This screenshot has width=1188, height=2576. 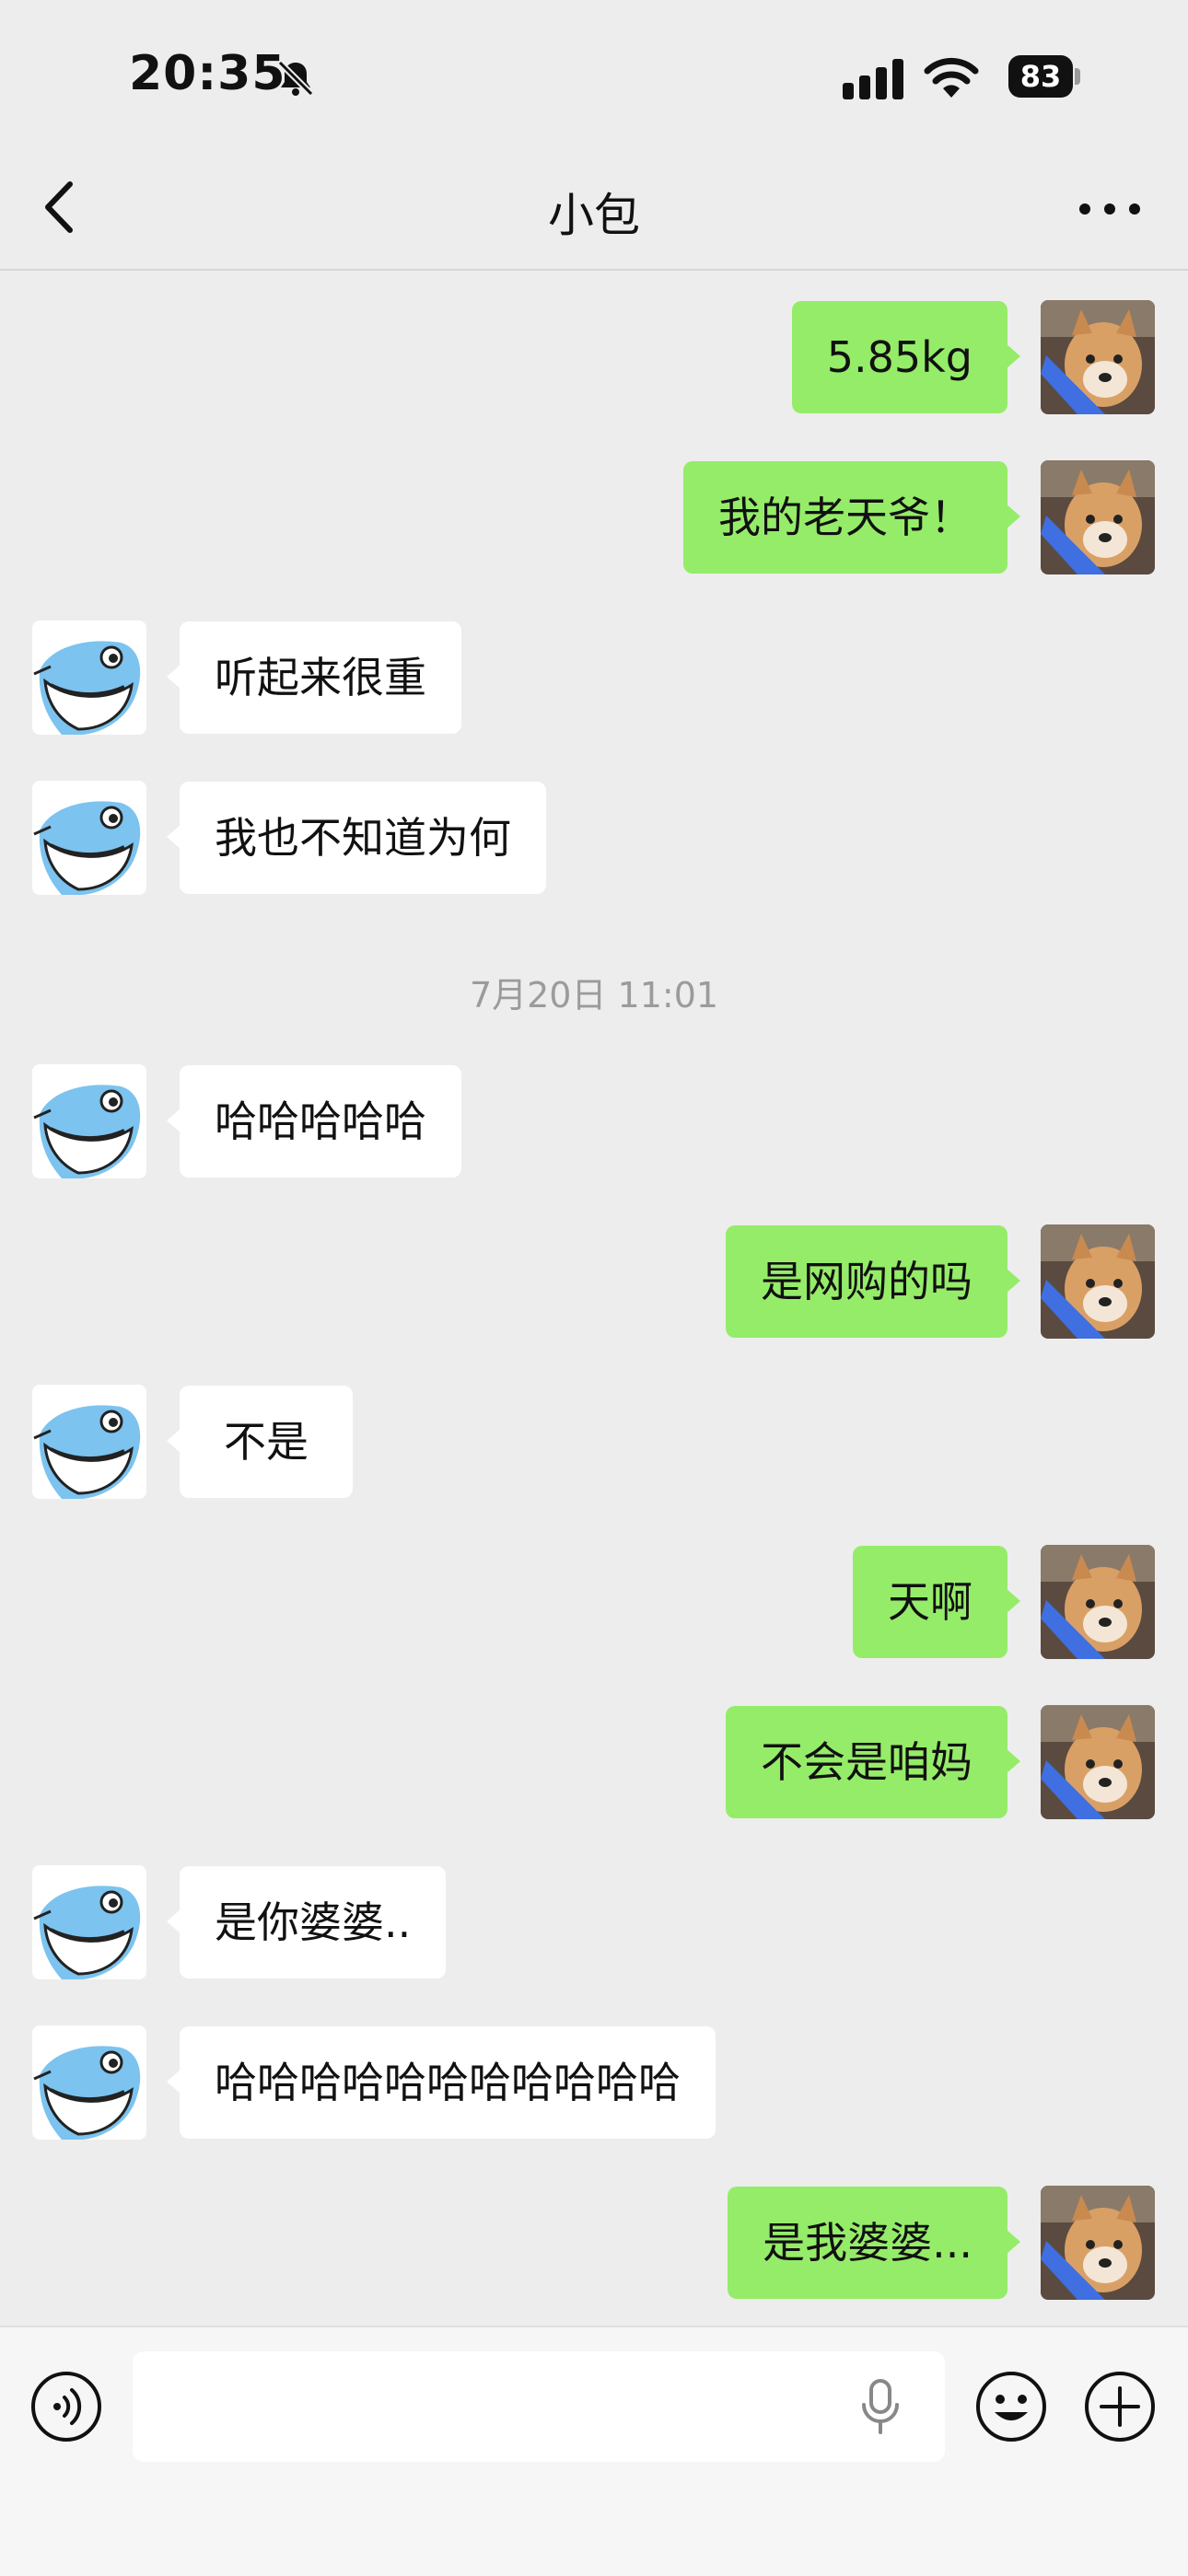 I want to click on message-incoming: 哈哈哈哈哈, so click(x=594, y=1121).